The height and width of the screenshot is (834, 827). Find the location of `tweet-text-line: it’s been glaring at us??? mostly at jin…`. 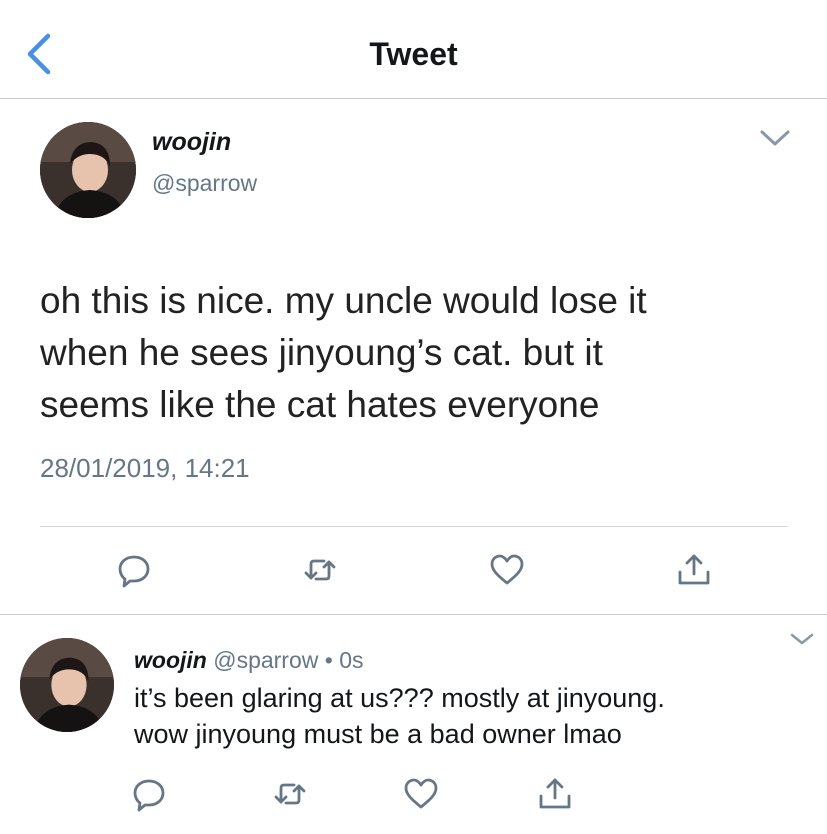

tweet-text-line: it’s been glaring at us??? mostly at jin… is located at coordinates (399, 698).